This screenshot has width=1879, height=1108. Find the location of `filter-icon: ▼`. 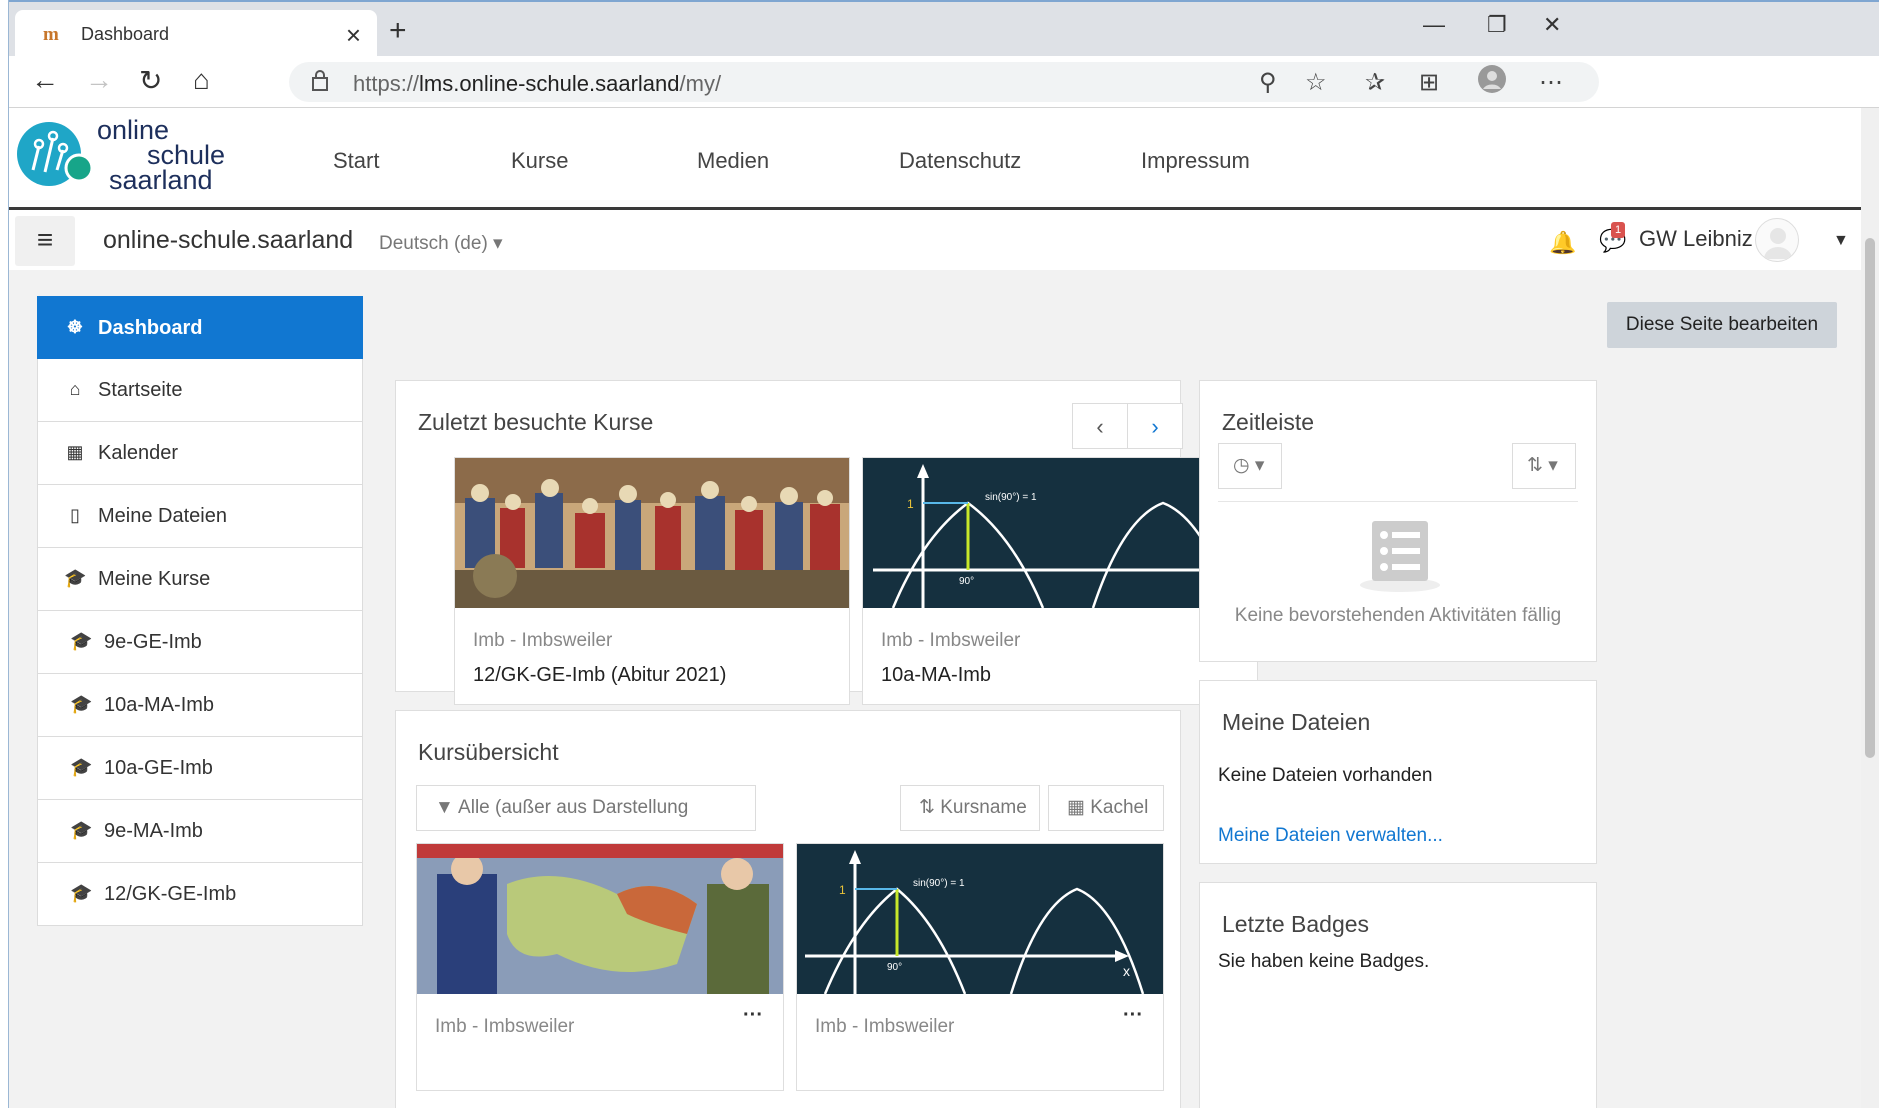

filter-icon: ▼ is located at coordinates (444, 807).